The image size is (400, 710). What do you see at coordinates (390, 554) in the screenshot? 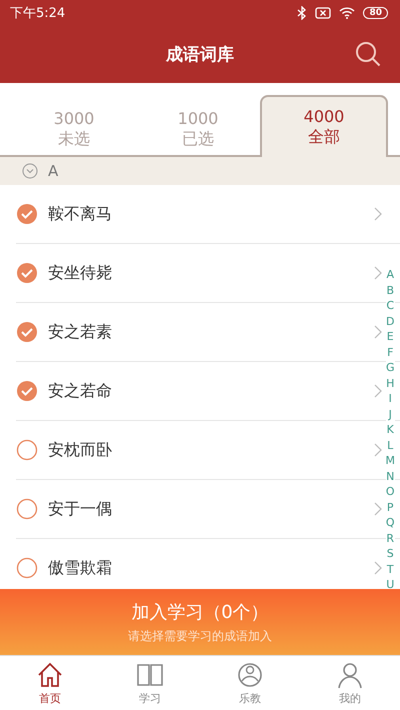
I see `index-letter: S` at bounding box center [390, 554].